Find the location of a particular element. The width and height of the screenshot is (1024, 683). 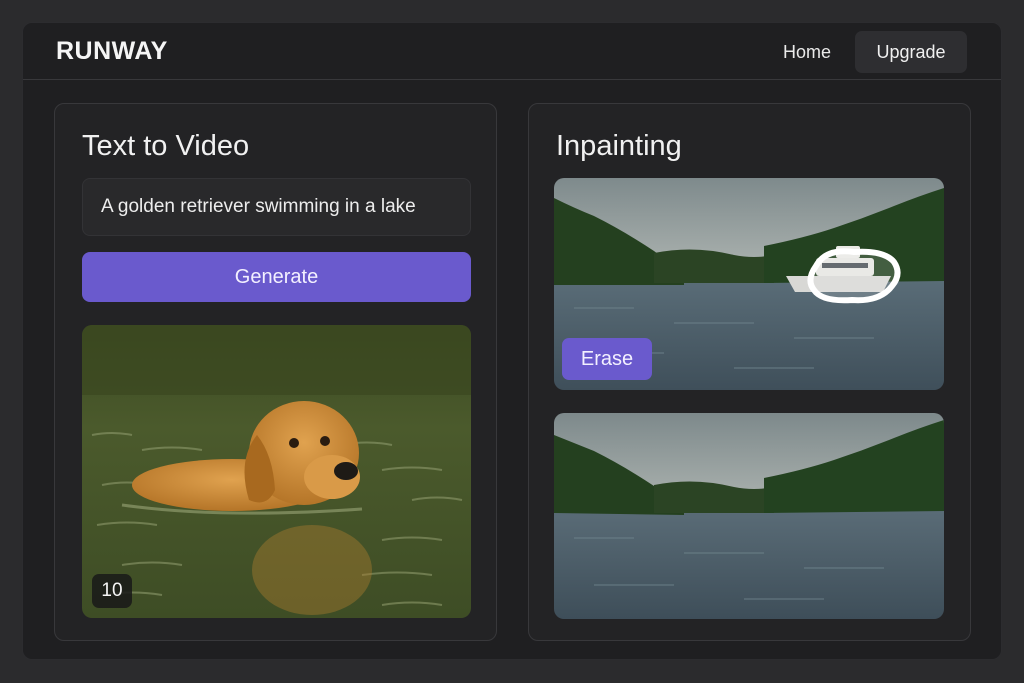

frame-count-badge: 10 is located at coordinates (112, 591).